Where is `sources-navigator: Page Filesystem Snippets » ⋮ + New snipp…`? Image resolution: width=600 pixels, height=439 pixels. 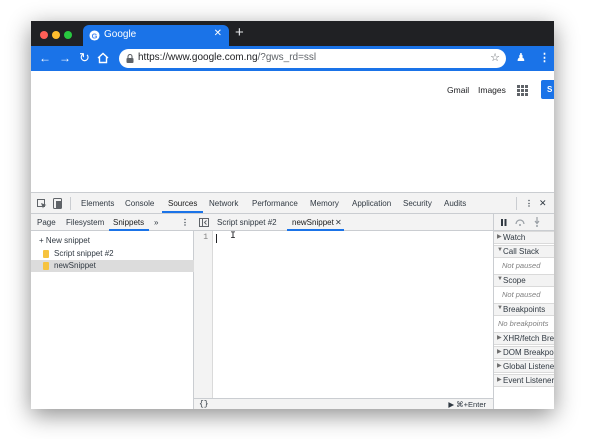 sources-navigator: Page Filesystem Snippets » ⋮ + New snipp… is located at coordinates (112, 311).